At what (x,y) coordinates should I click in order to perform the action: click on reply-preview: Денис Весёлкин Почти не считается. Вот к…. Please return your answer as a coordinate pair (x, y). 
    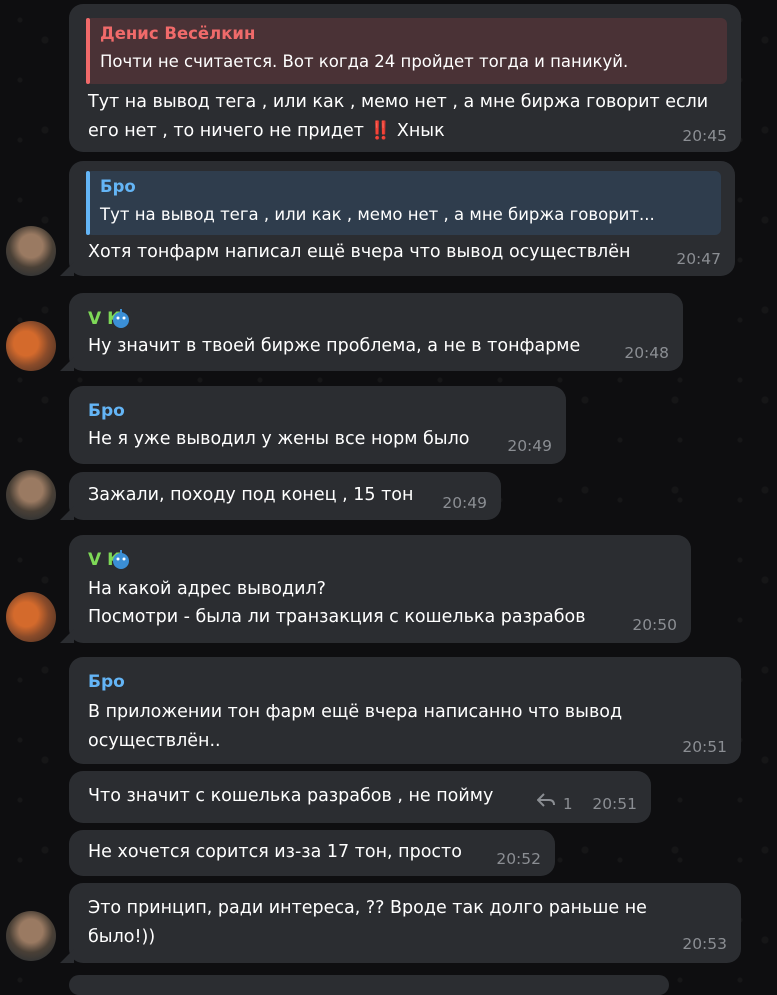
    Looking at the image, I should click on (406, 51).